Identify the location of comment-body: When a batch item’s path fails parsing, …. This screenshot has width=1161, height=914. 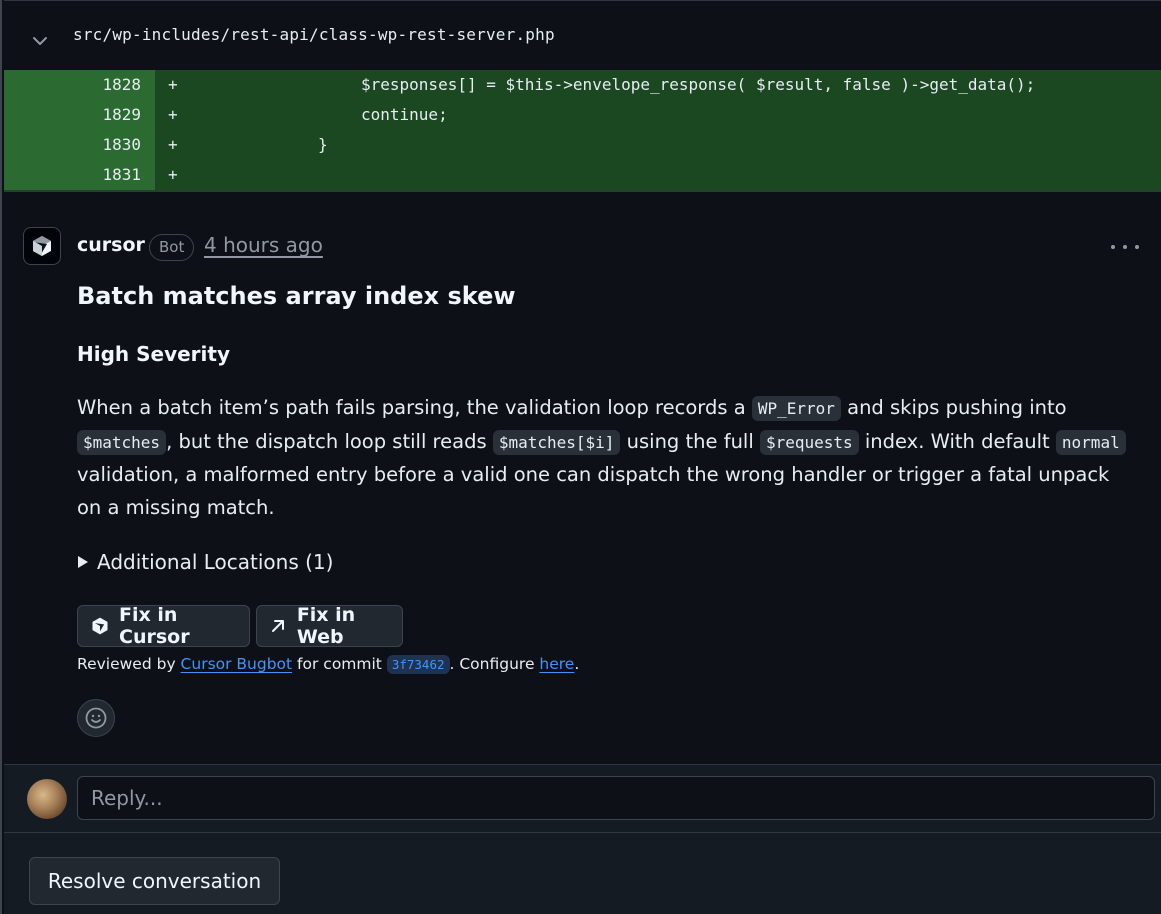
(607, 458).